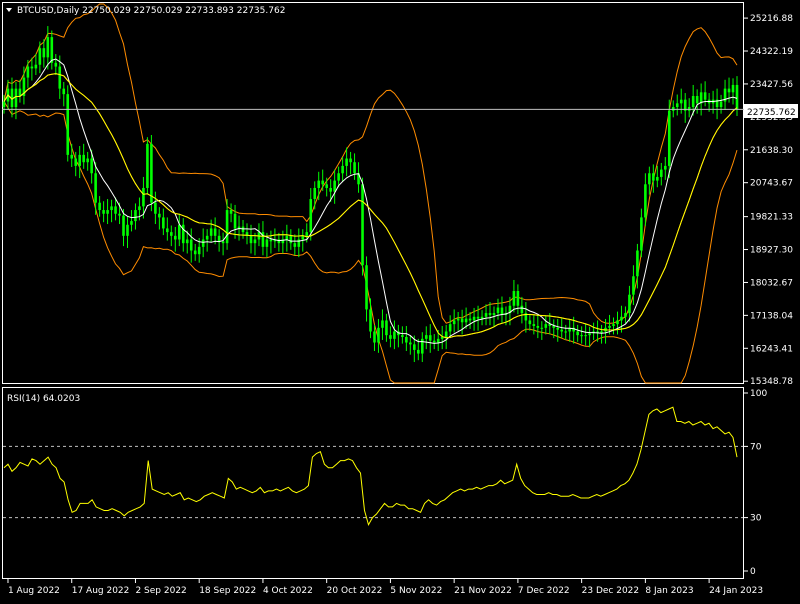 The height and width of the screenshot is (604, 800). I want to click on rsi-tick-label: 30, so click(756, 519).